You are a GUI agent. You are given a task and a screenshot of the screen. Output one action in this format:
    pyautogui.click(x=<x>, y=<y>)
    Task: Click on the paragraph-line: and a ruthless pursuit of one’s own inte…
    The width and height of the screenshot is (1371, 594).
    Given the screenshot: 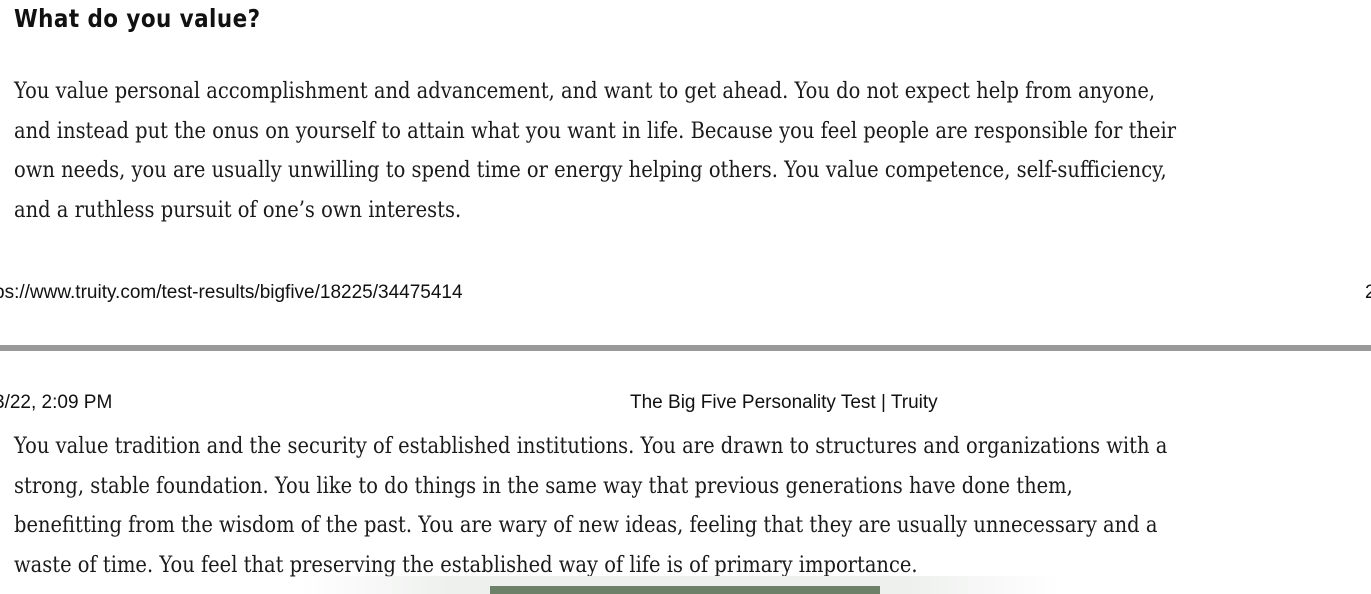 What is the action you would take?
    pyautogui.click(x=238, y=210)
    